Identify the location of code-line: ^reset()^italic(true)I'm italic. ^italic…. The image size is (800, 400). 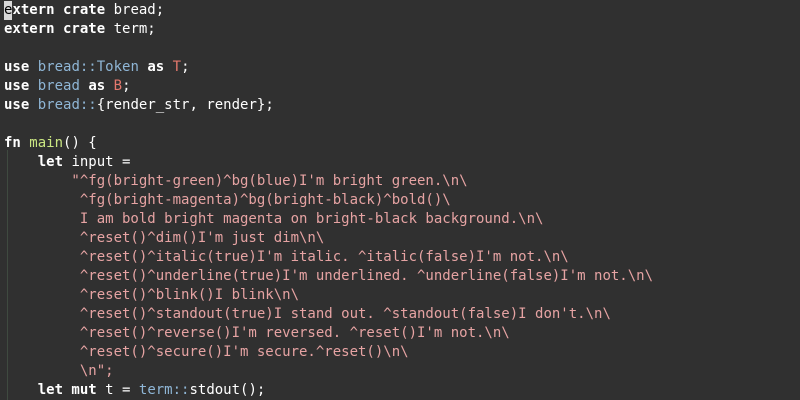
(286, 257).